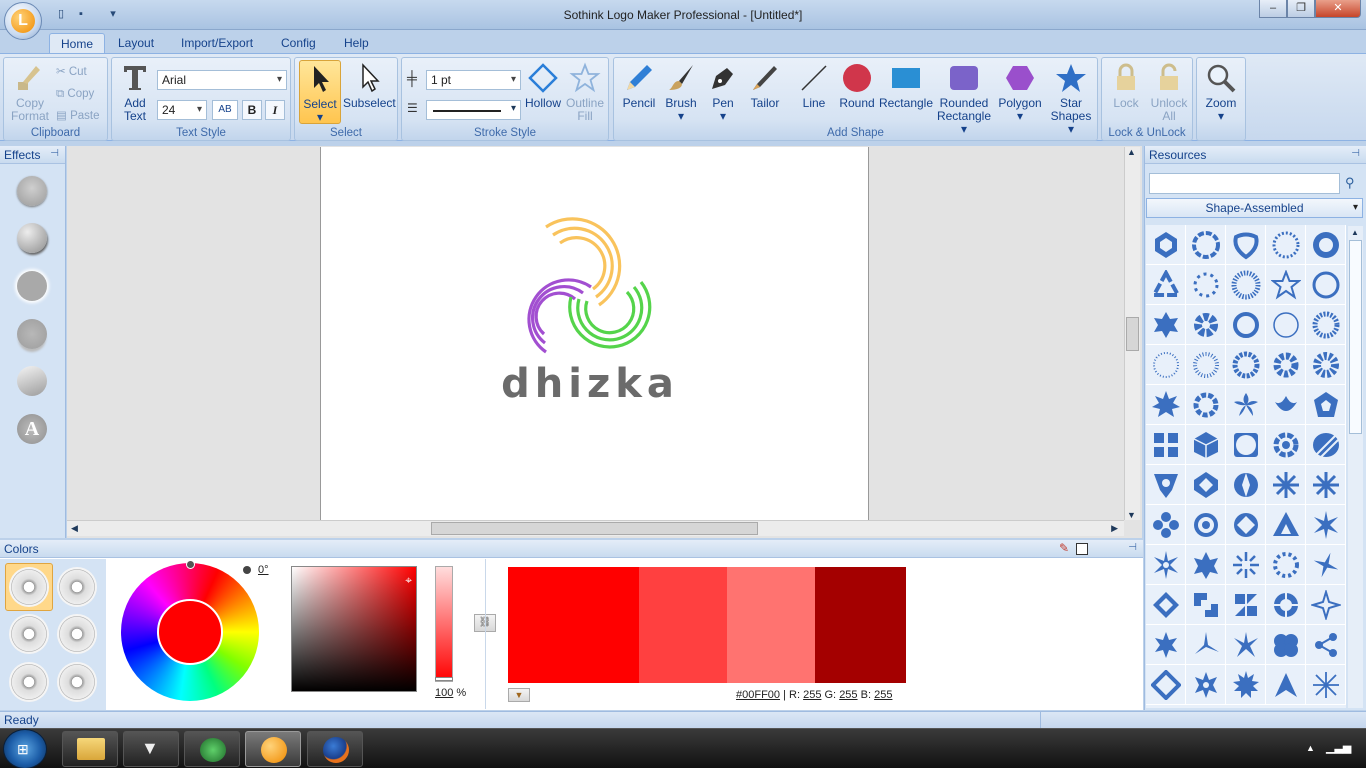 Image resolution: width=1366 pixels, height=768 pixels. Describe the element at coordinates (814, 86) in the screenshot. I see `line-button: Line` at that location.